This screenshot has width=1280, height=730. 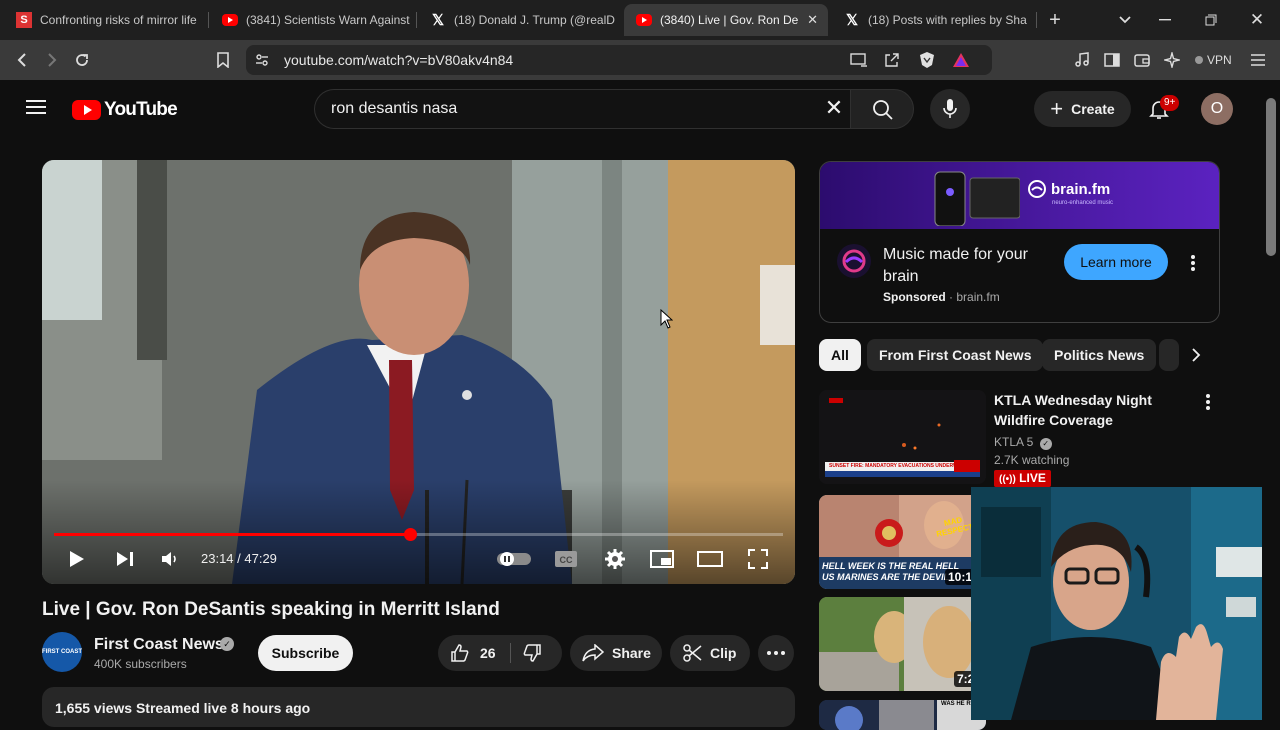 I want to click on search-input: ron desantis nasa, so click(x=394, y=109).